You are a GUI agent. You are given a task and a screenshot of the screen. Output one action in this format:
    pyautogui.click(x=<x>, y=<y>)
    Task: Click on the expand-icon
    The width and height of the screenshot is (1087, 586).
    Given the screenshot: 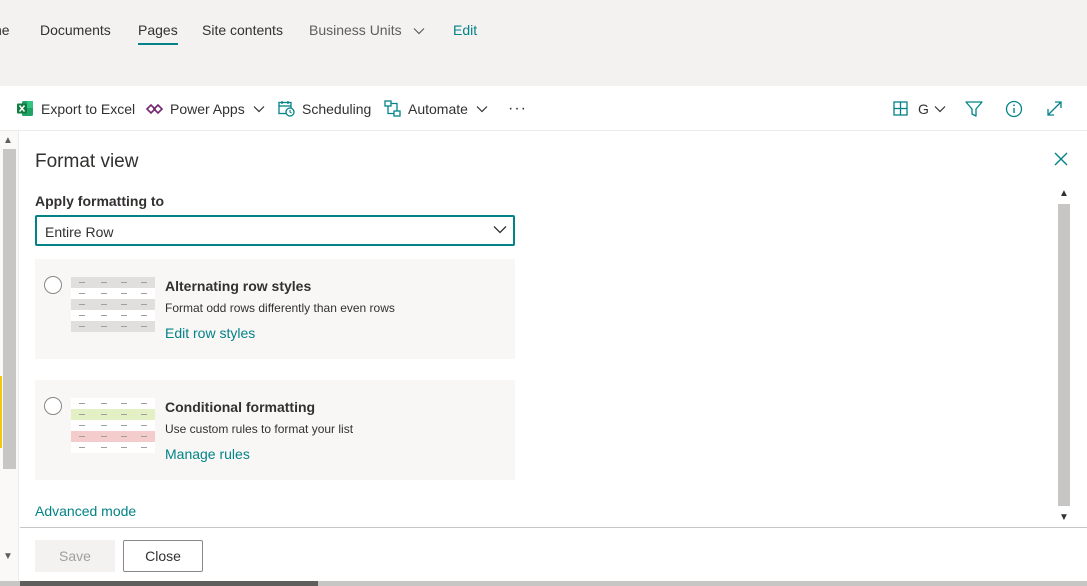 What is the action you would take?
    pyautogui.click(x=1054, y=108)
    